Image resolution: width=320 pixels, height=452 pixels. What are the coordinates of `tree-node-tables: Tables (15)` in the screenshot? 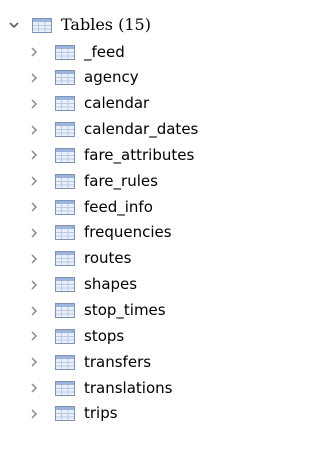 It's located at (128, 25).